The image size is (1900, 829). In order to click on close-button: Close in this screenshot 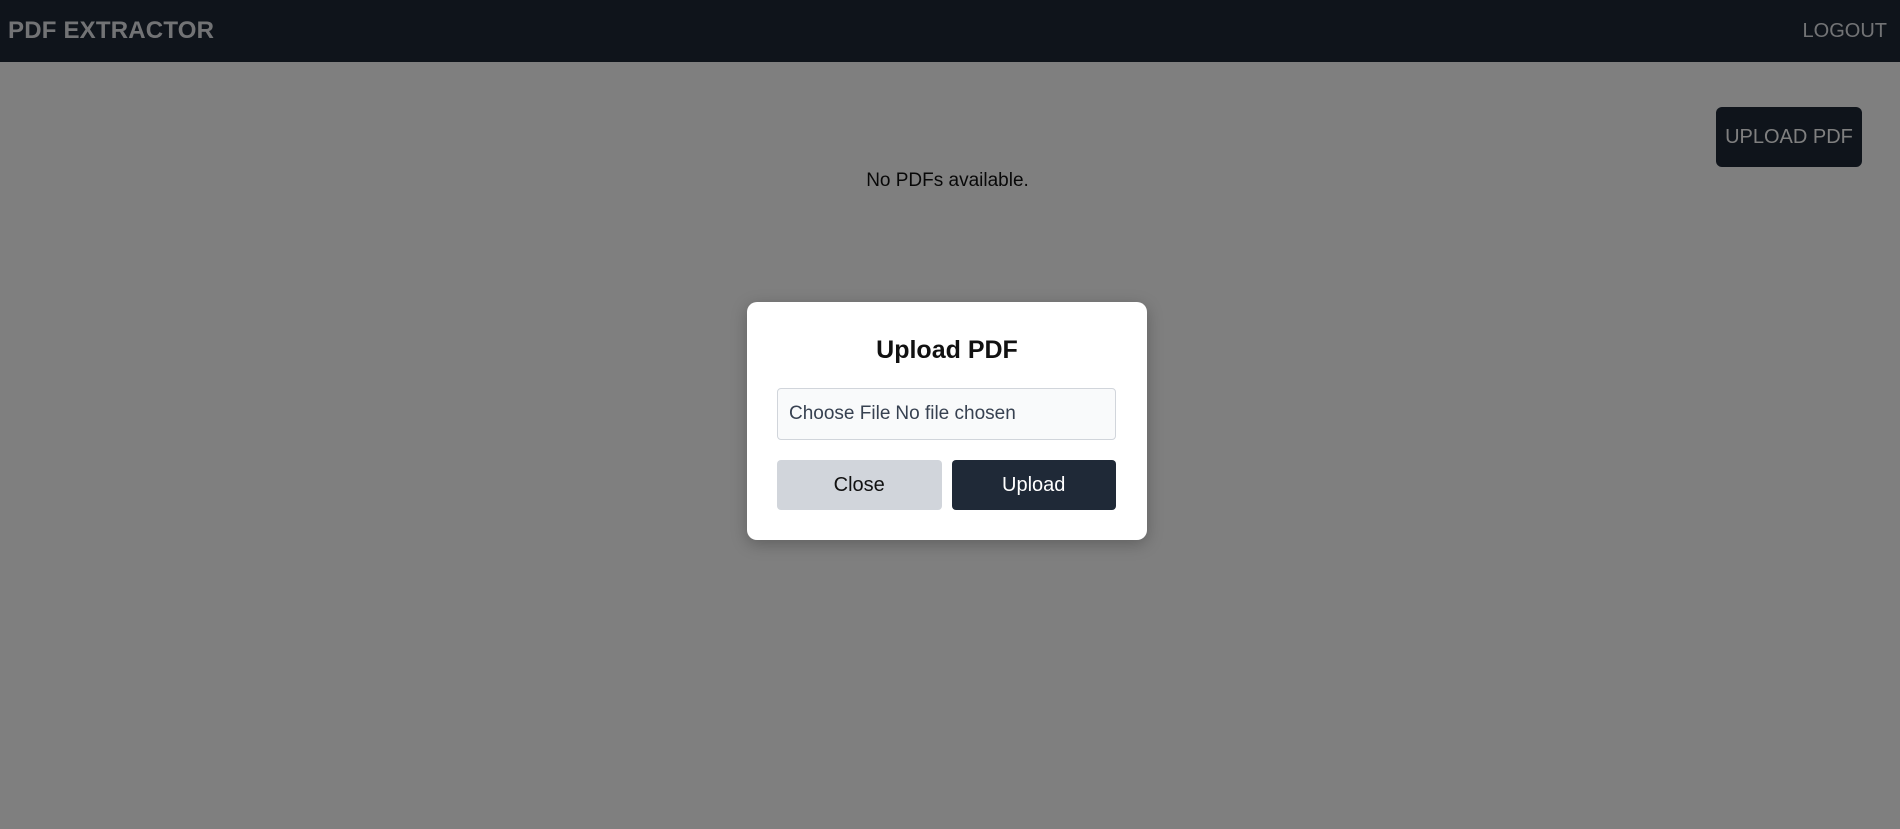, I will do `click(859, 485)`.